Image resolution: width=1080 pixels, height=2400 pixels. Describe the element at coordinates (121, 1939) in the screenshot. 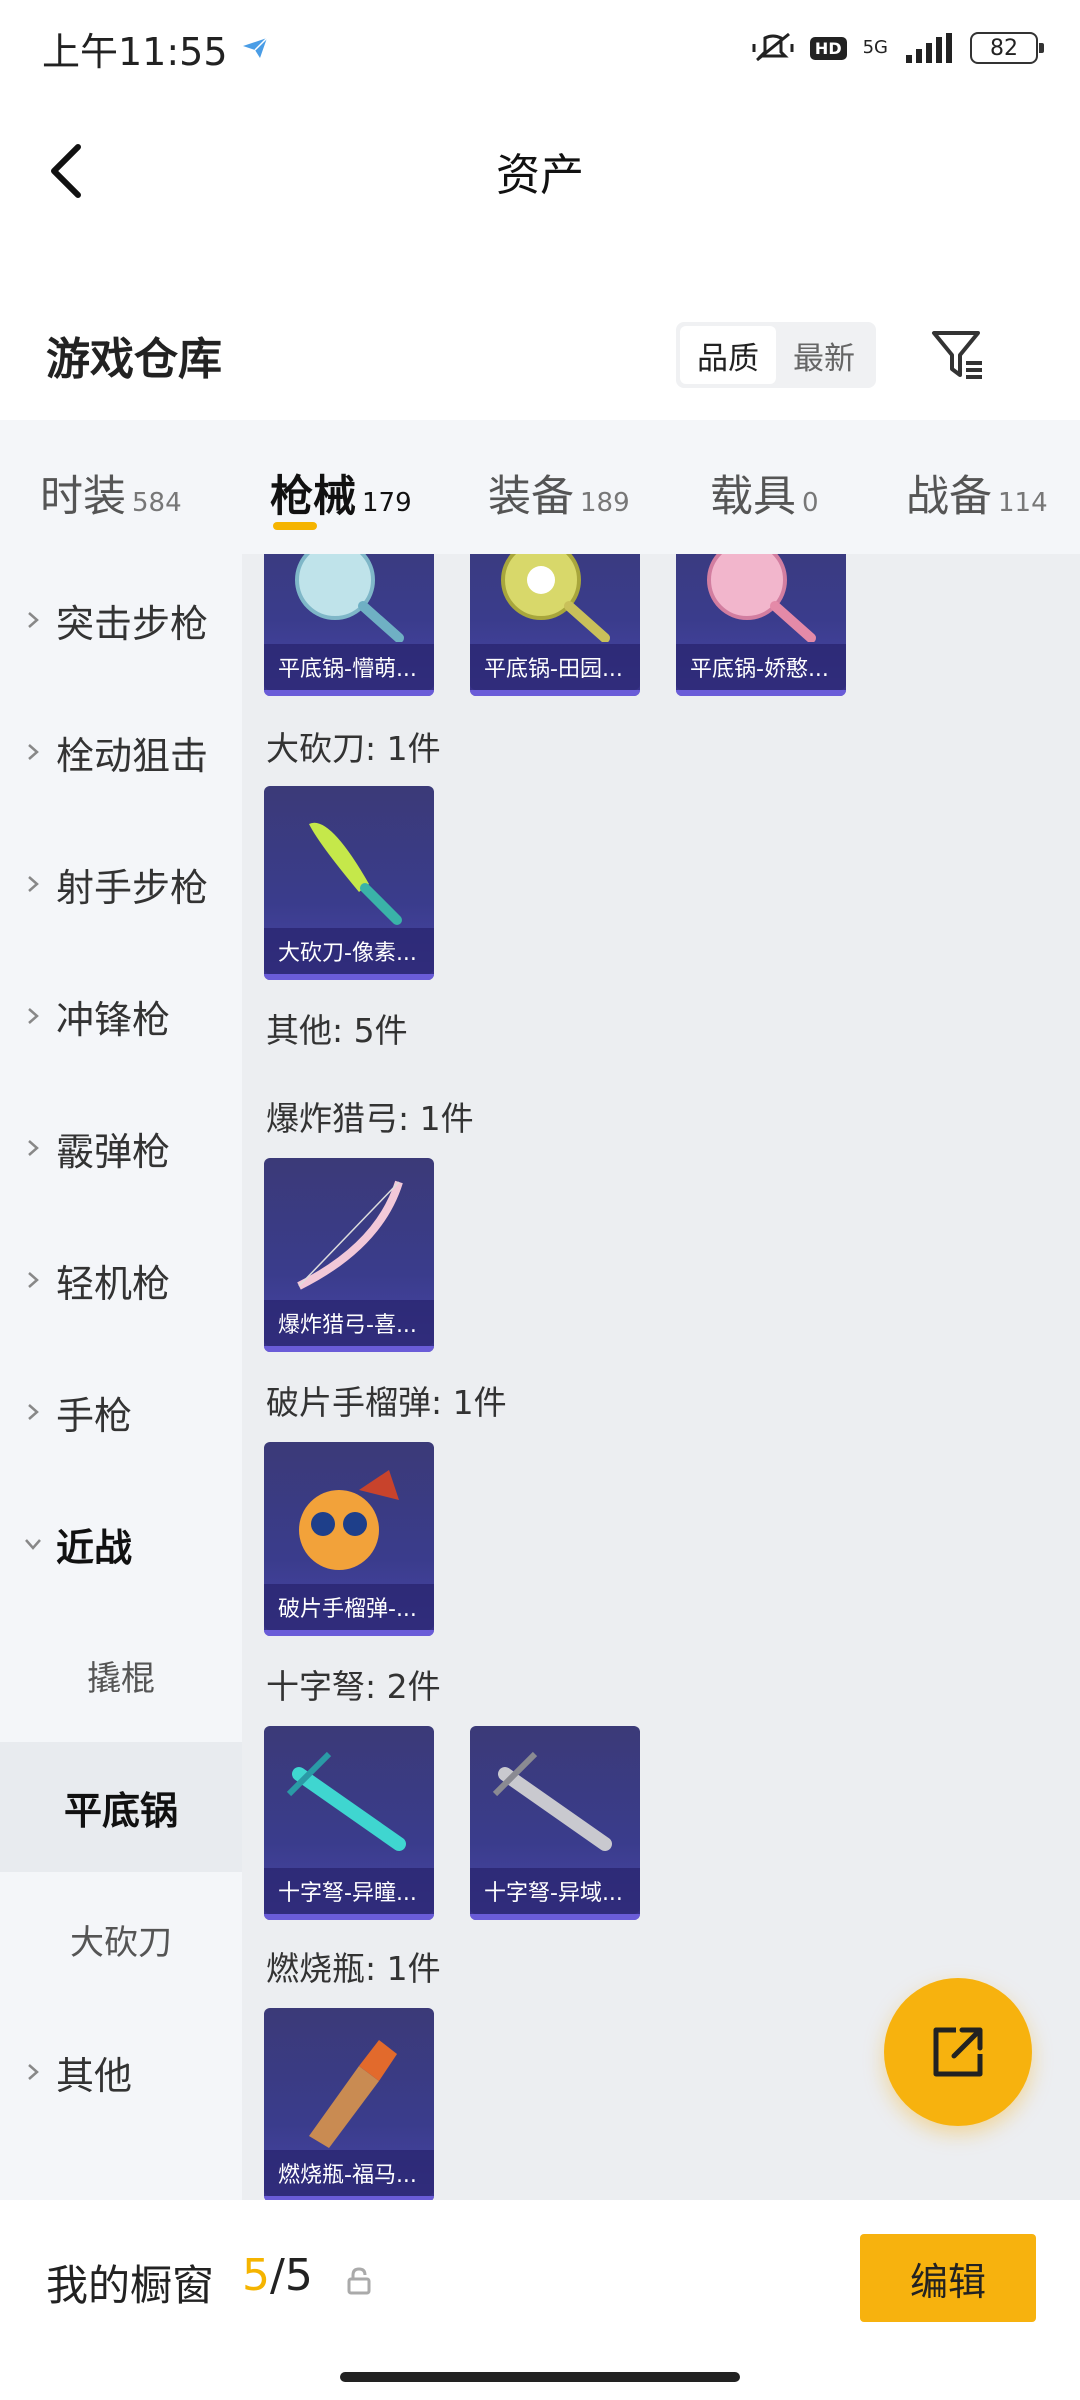

I see `nav-sub-machete: 大砍刀` at that location.